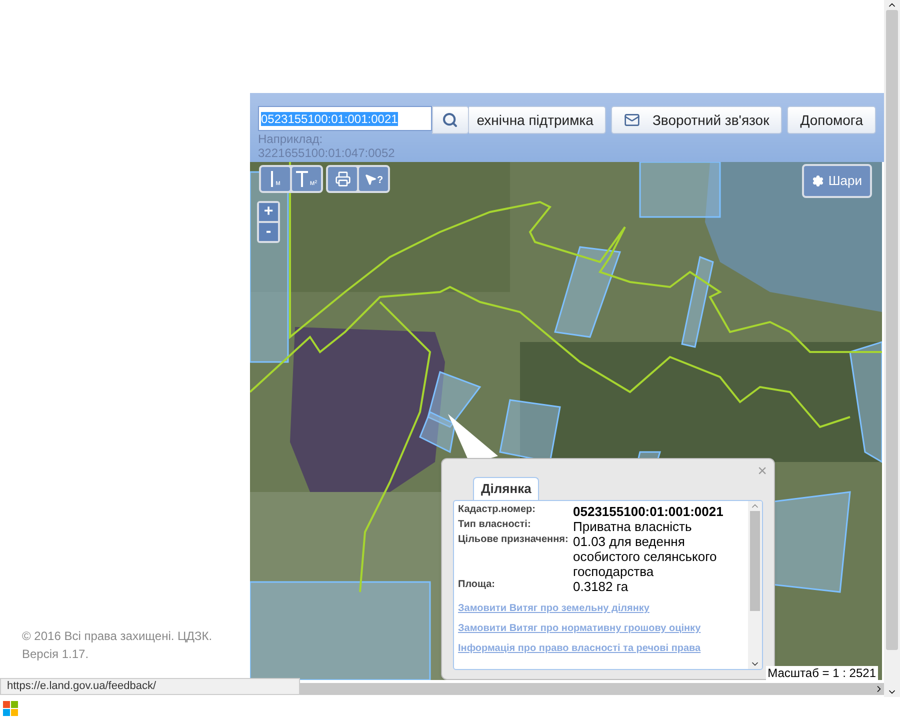 Image resolution: width=900 pixels, height=720 pixels. Describe the element at coordinates (497, 510) in the screenshot. I see `field-label: Кадастр.номер:` at that location.